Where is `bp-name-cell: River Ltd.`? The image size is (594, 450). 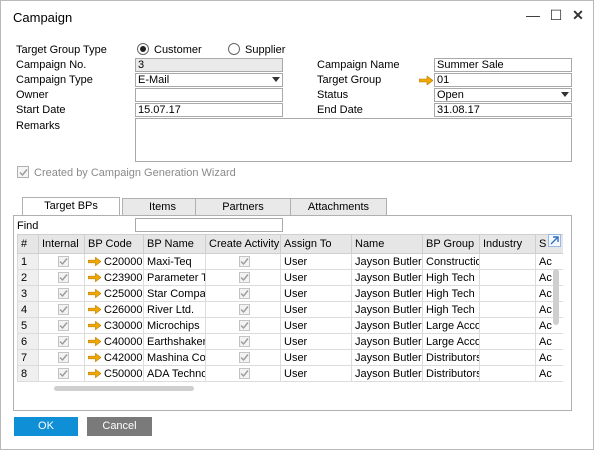
bp-name-cell: River Ltd. is located at coordinates (174, 309).